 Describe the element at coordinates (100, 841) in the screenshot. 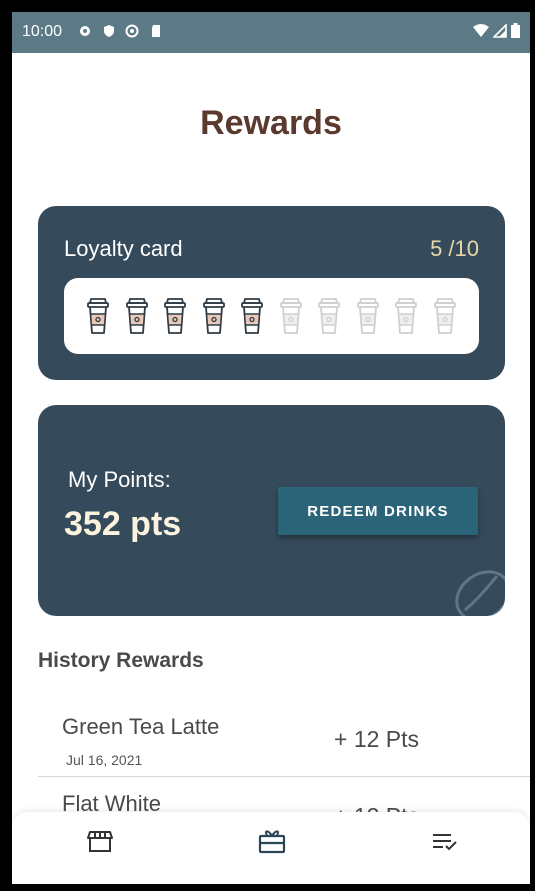

I see `store-icon` at that location.